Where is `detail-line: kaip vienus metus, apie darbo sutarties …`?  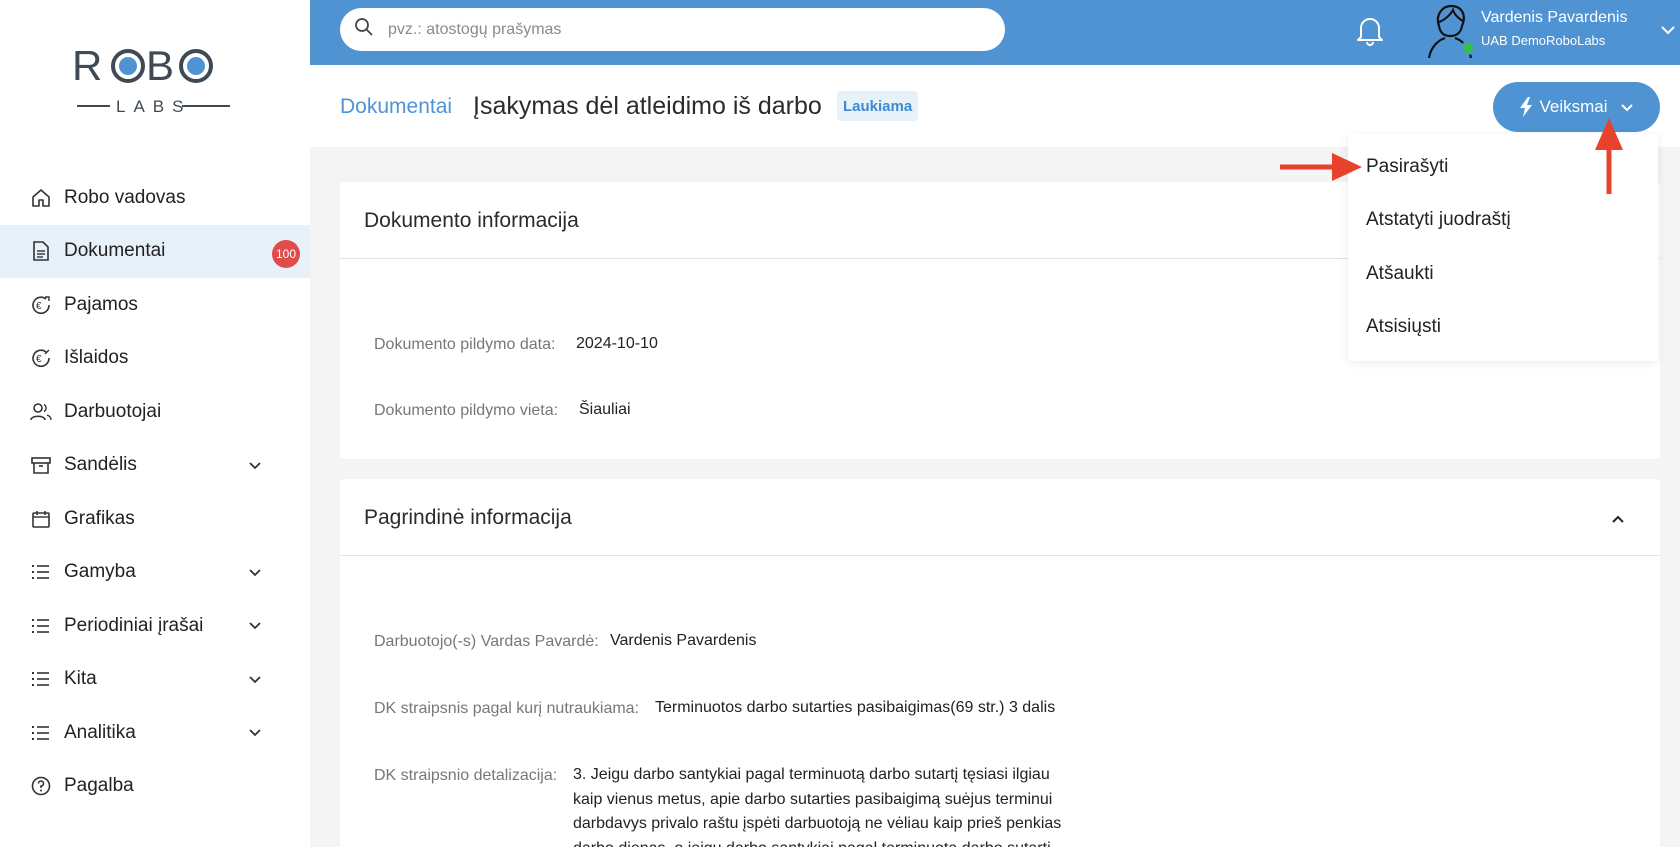 detail-line: kaip vienus metus, apie darbo sutarties … is located at coordinates (813, 799).